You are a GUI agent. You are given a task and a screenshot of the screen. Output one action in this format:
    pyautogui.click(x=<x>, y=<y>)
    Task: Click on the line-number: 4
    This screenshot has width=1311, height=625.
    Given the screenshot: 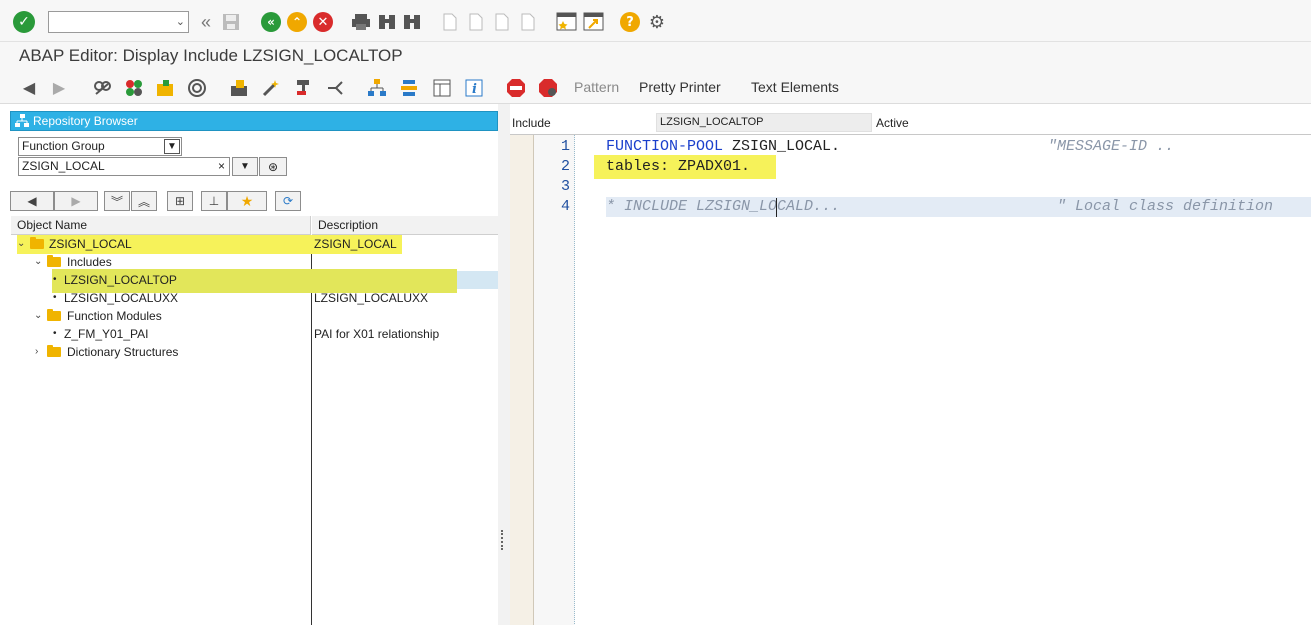 What is the action you would take?
    pyautogui.click(x=565, y=206)
    